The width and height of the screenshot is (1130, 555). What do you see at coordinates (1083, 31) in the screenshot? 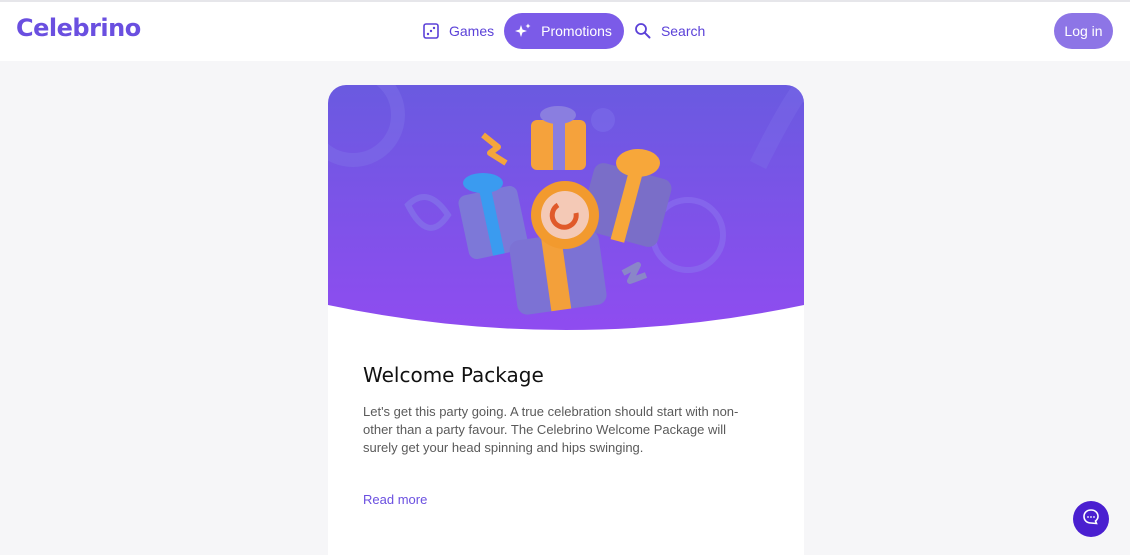
I see `login-button: Log in` at bounding box center [1083, 31].